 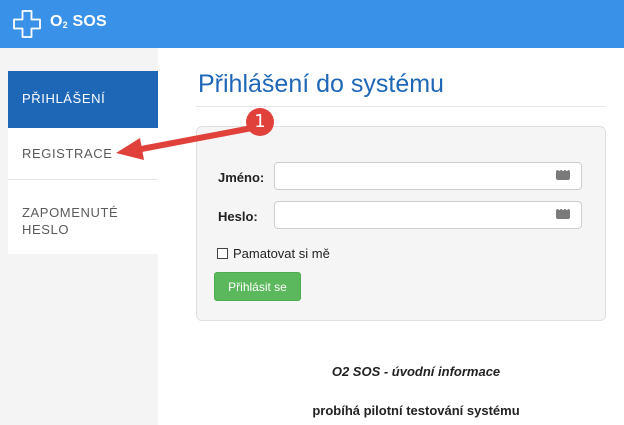 What do you see at coordinates (70, 221) in the screenshot?
I see `sidebar-item-label: Zapomenuté heslo` at bounding box center [70, 221].